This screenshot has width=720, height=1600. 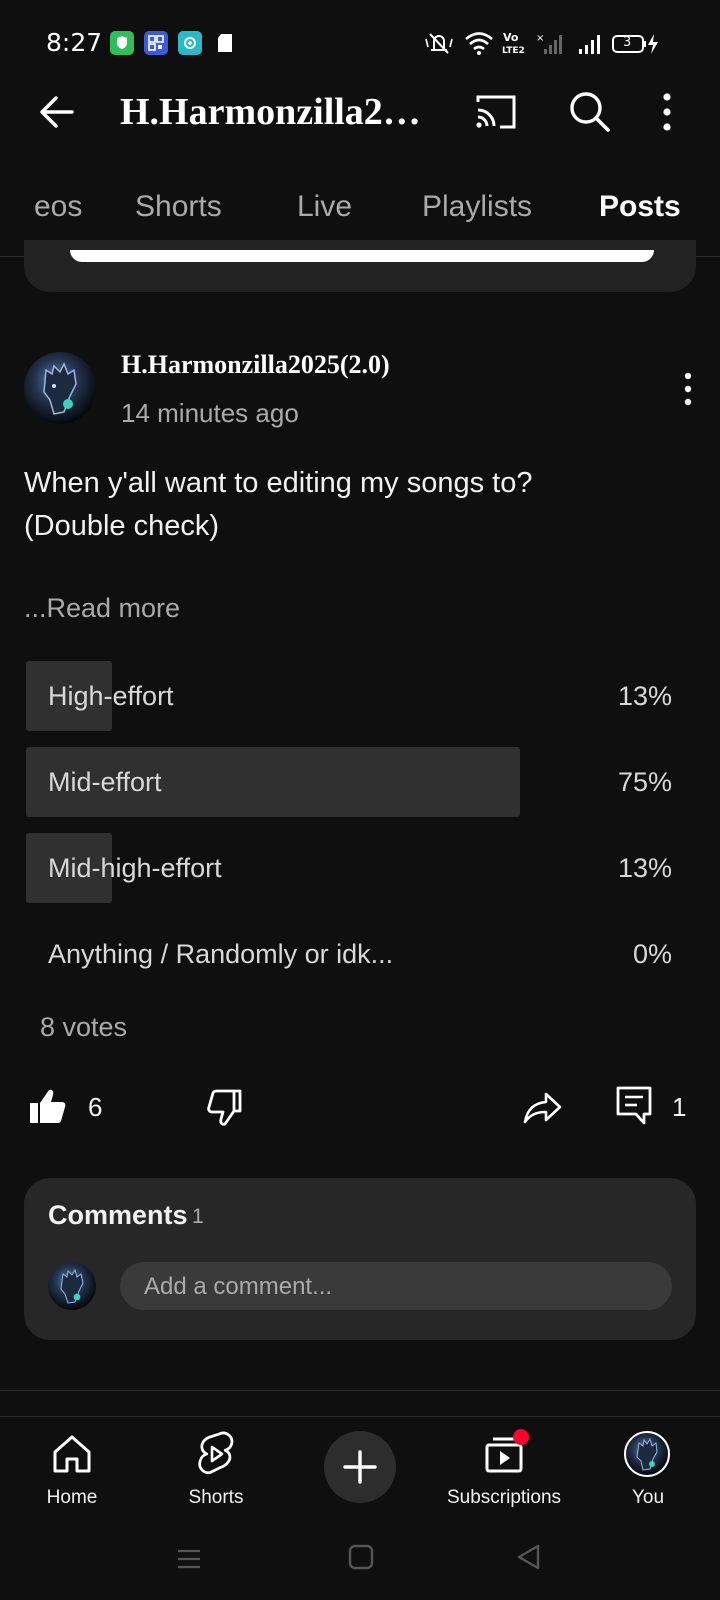 What do you see at coordinates (210, 413) in the screenshot?
I see `post-timestamp: 14 minutes ago` at bounding box center [210, 413].